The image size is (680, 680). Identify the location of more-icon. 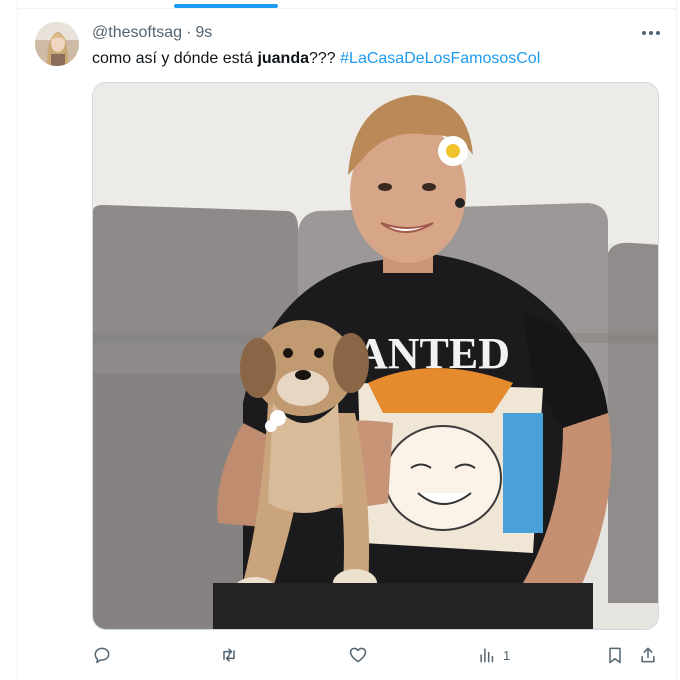
(651, 33).